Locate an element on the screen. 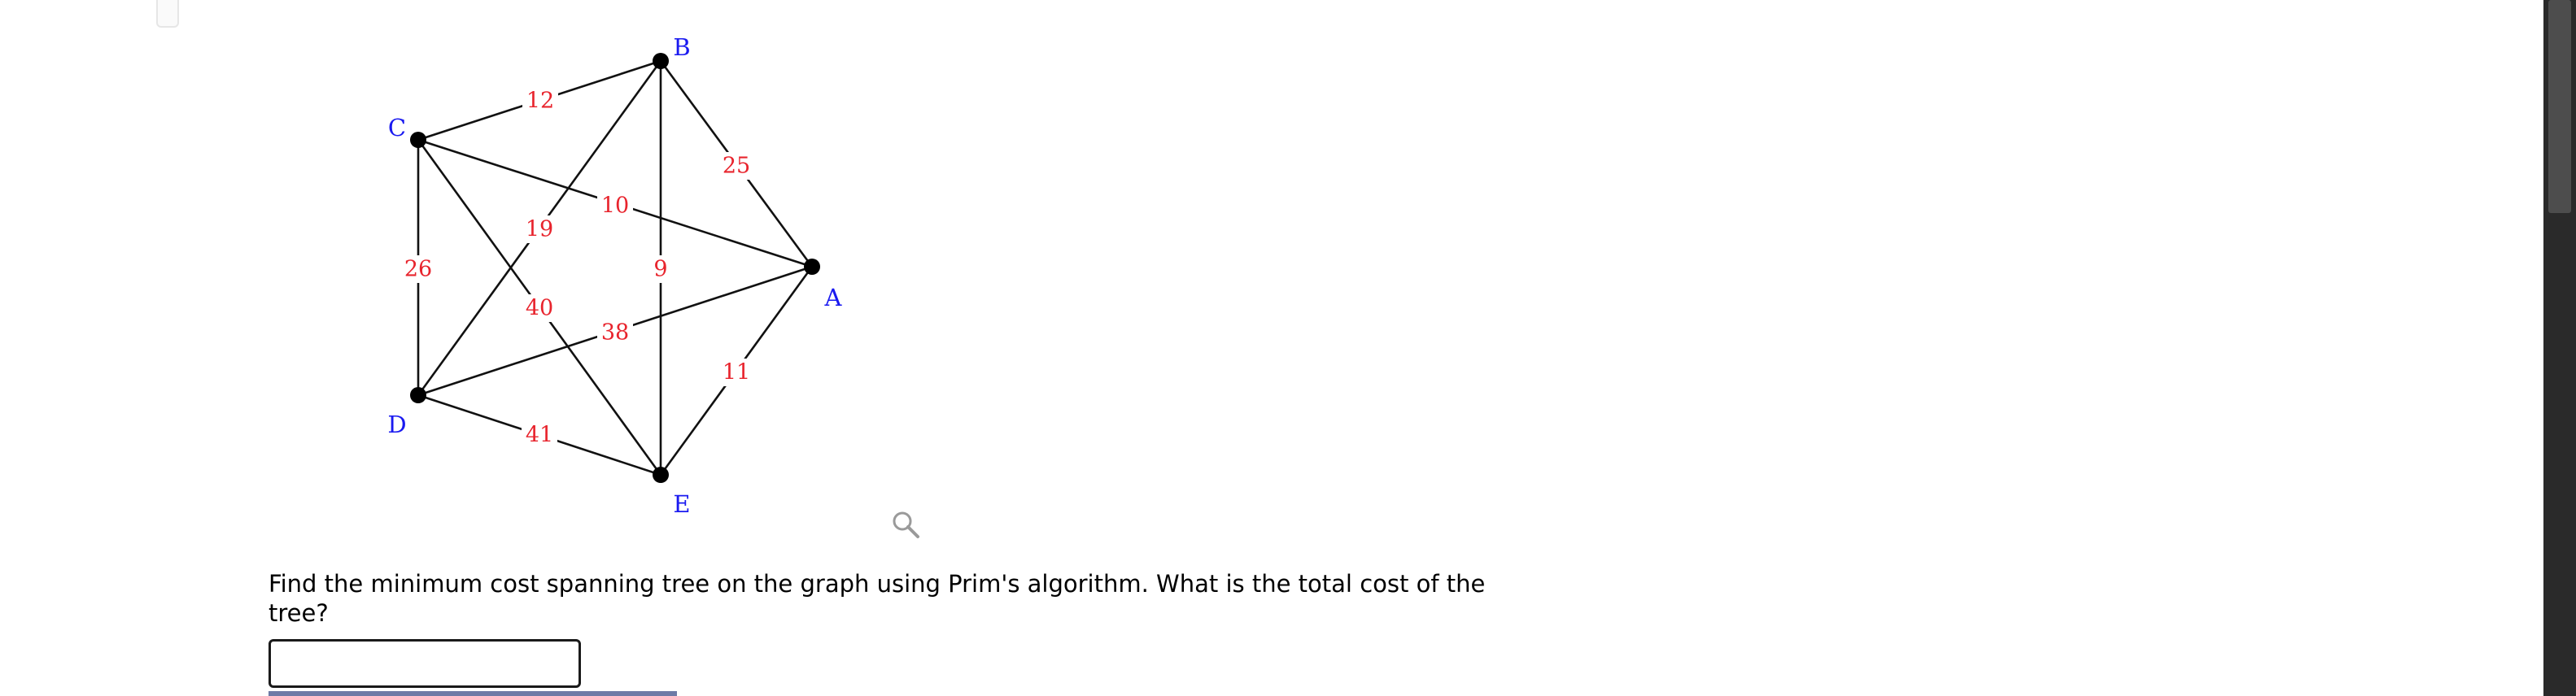 This screenshot has width=2576, height=696. edge-weight-label: 41 is located at coordinates (539, 435).